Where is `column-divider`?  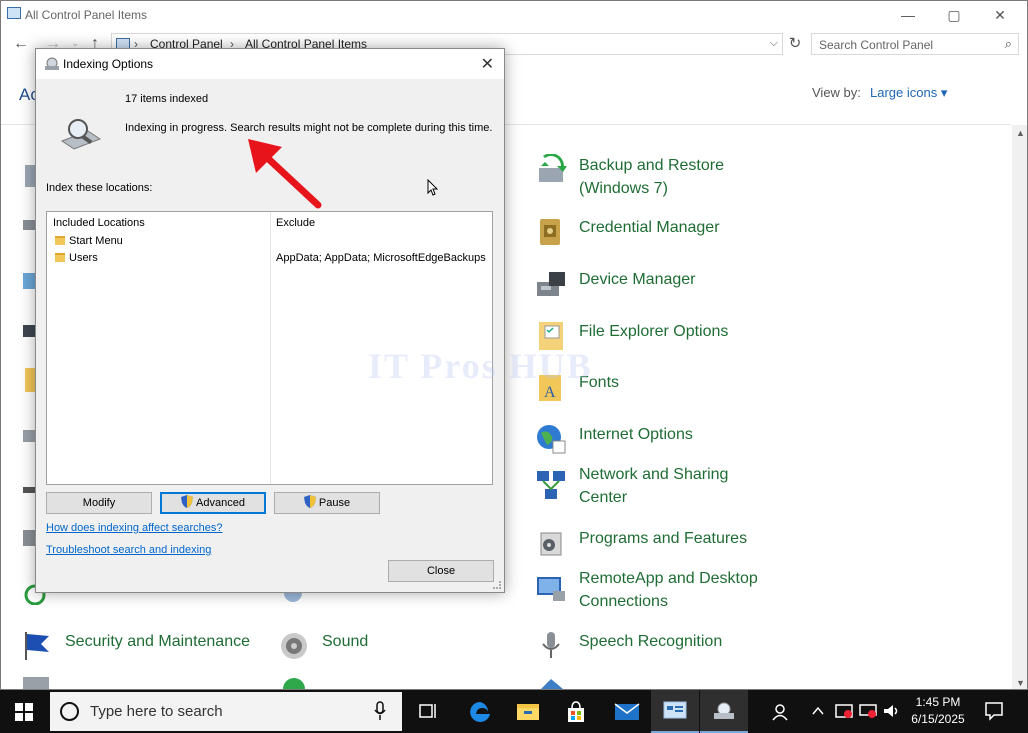
column-divider is located at coordinates (270, 348).